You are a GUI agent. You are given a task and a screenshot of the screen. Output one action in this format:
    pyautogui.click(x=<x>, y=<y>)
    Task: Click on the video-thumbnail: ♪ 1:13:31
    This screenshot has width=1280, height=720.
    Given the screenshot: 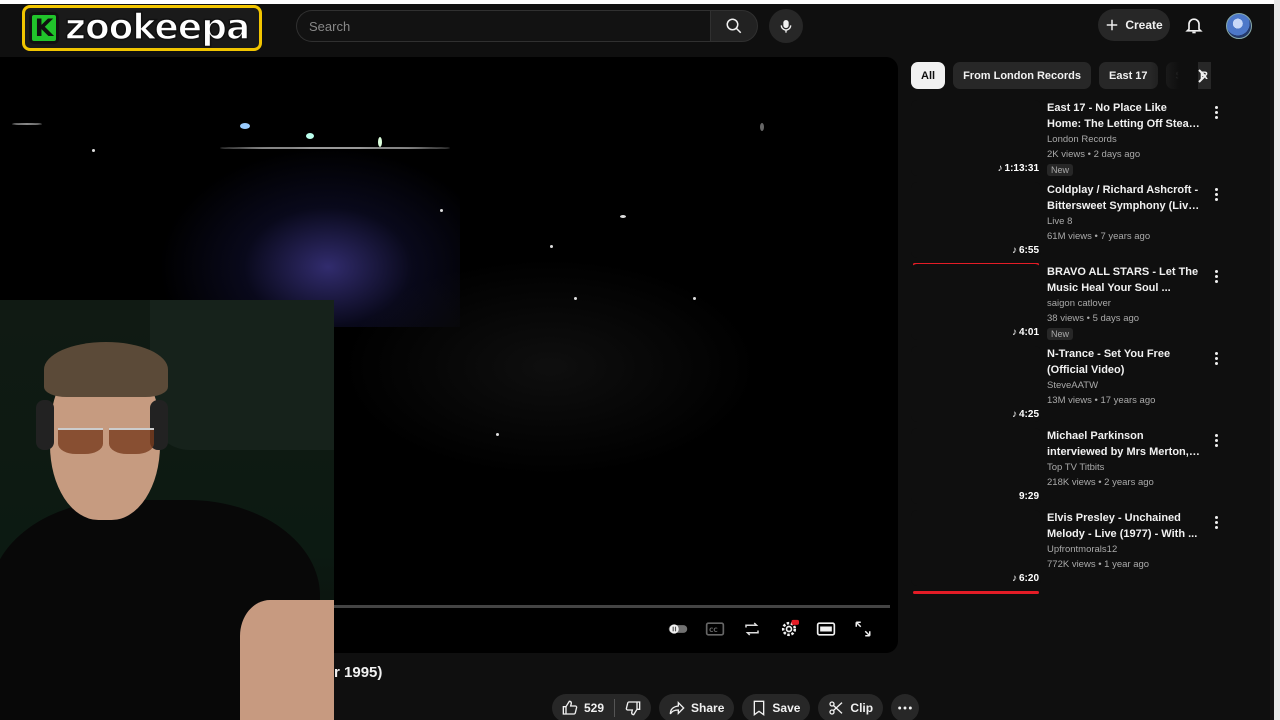 What is the action you would take?
    pyautogui.click(x=976, y=138)
    